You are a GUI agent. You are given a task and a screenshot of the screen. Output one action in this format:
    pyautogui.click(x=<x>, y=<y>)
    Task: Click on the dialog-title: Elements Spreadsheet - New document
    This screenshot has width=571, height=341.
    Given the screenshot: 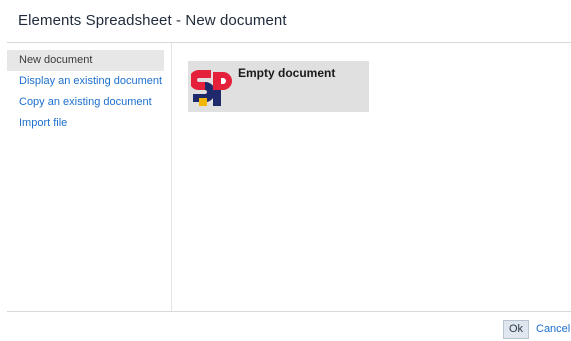 What is the action you would take?
    pyautogui.click(x=152, y=20)
    